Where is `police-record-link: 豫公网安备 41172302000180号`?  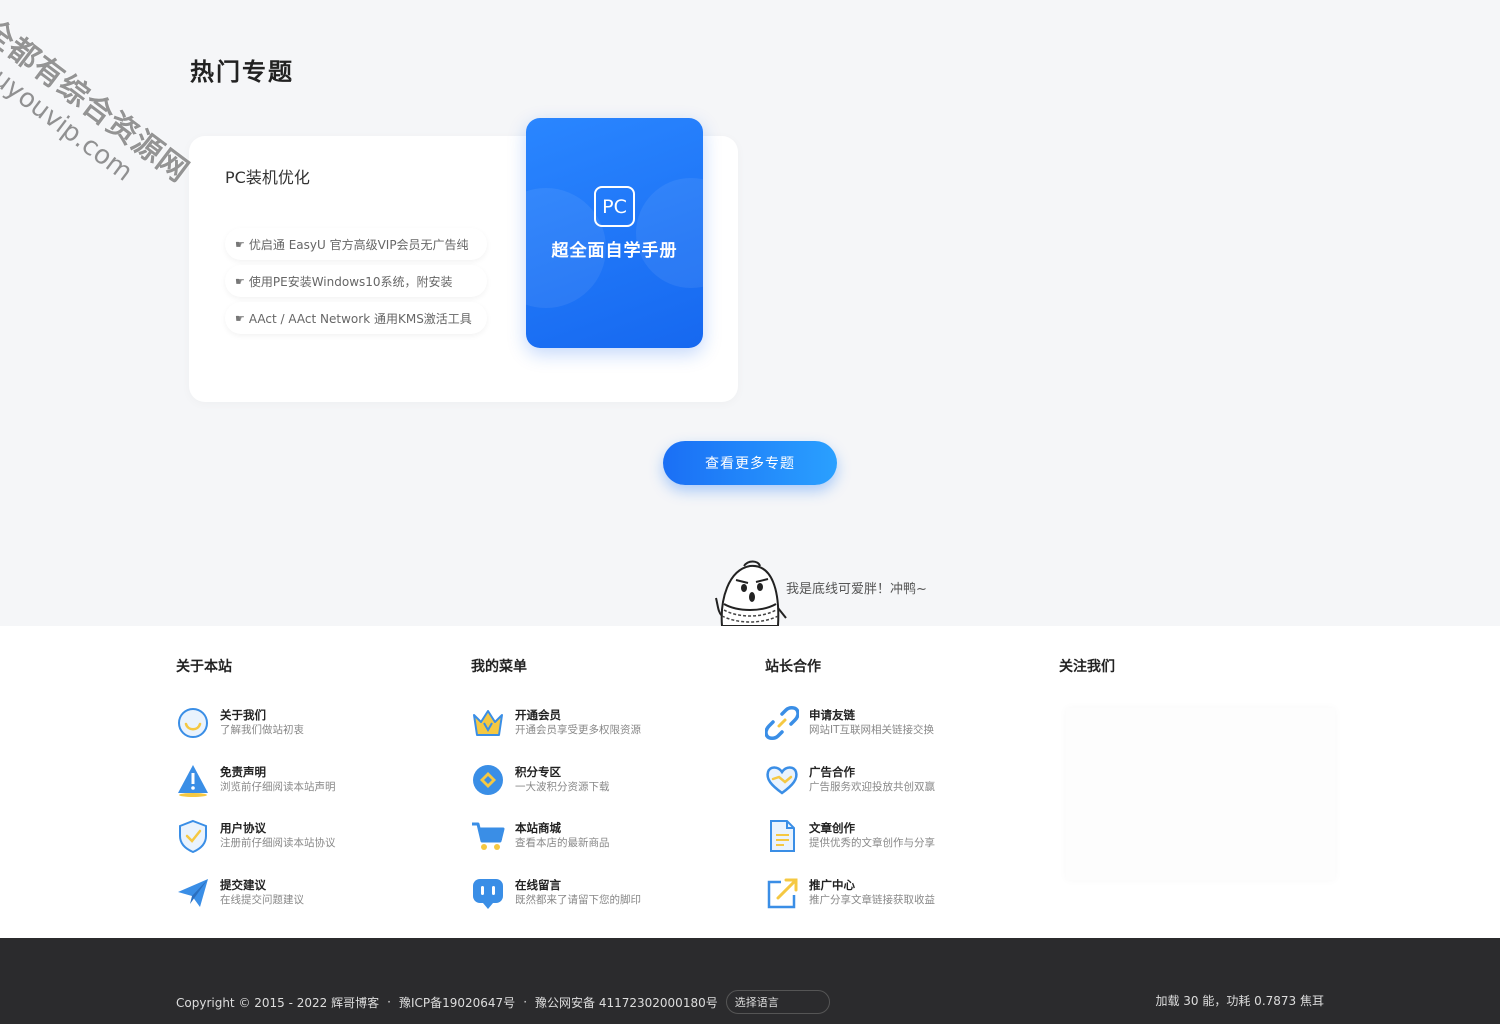 police-record-link: 豫公网安备 41172302000180号 is located at coordinates (626, 1002).